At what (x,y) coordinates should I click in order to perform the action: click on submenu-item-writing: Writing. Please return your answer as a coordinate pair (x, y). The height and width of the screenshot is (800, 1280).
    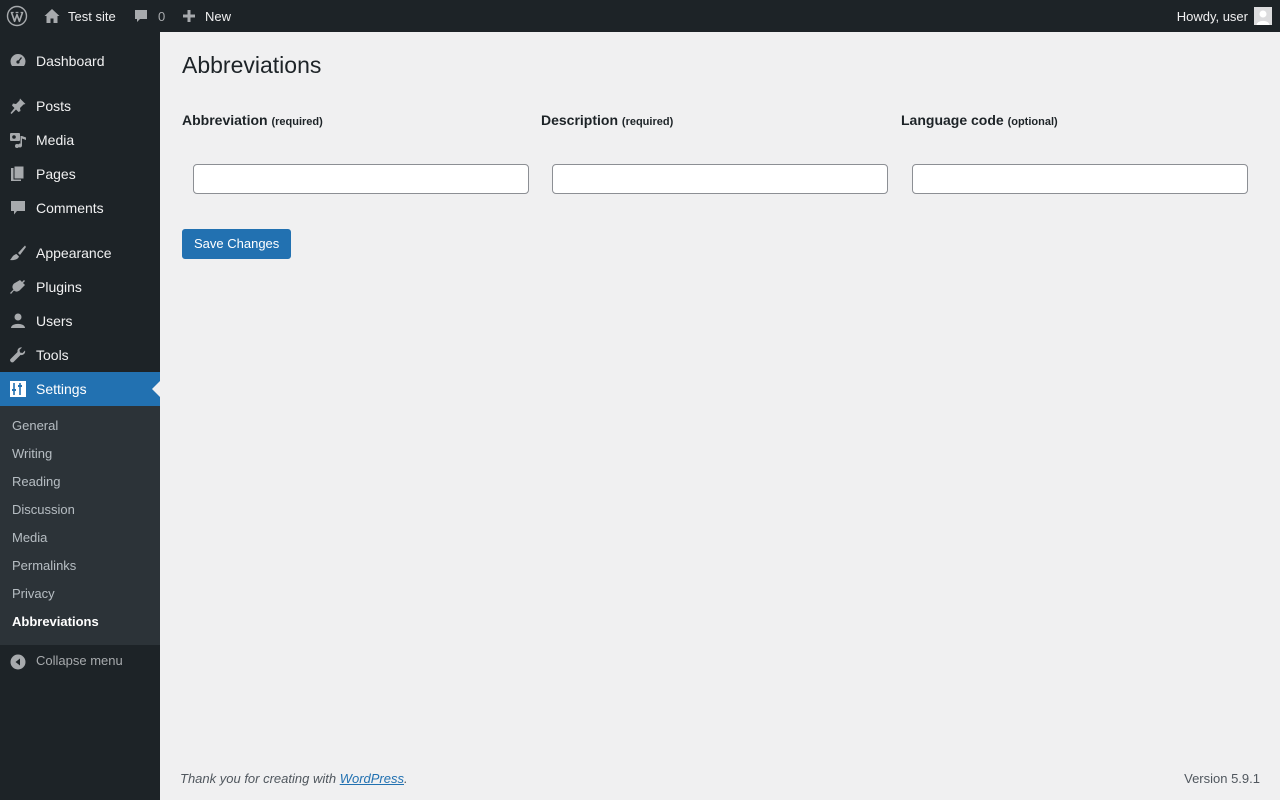
    Looking at the image, I should click on (32, 454).